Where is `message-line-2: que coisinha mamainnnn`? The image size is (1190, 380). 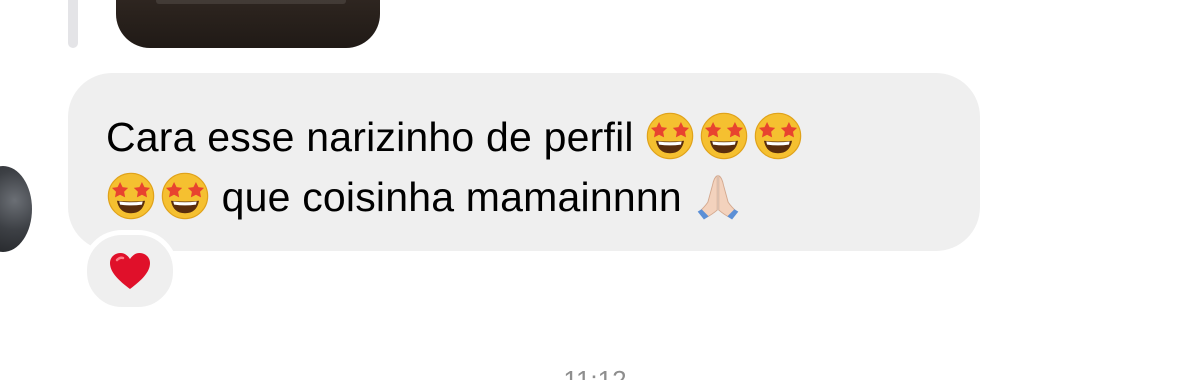
message-line-2: que coisinha mamainnnn is located at coordinates (536, 197).